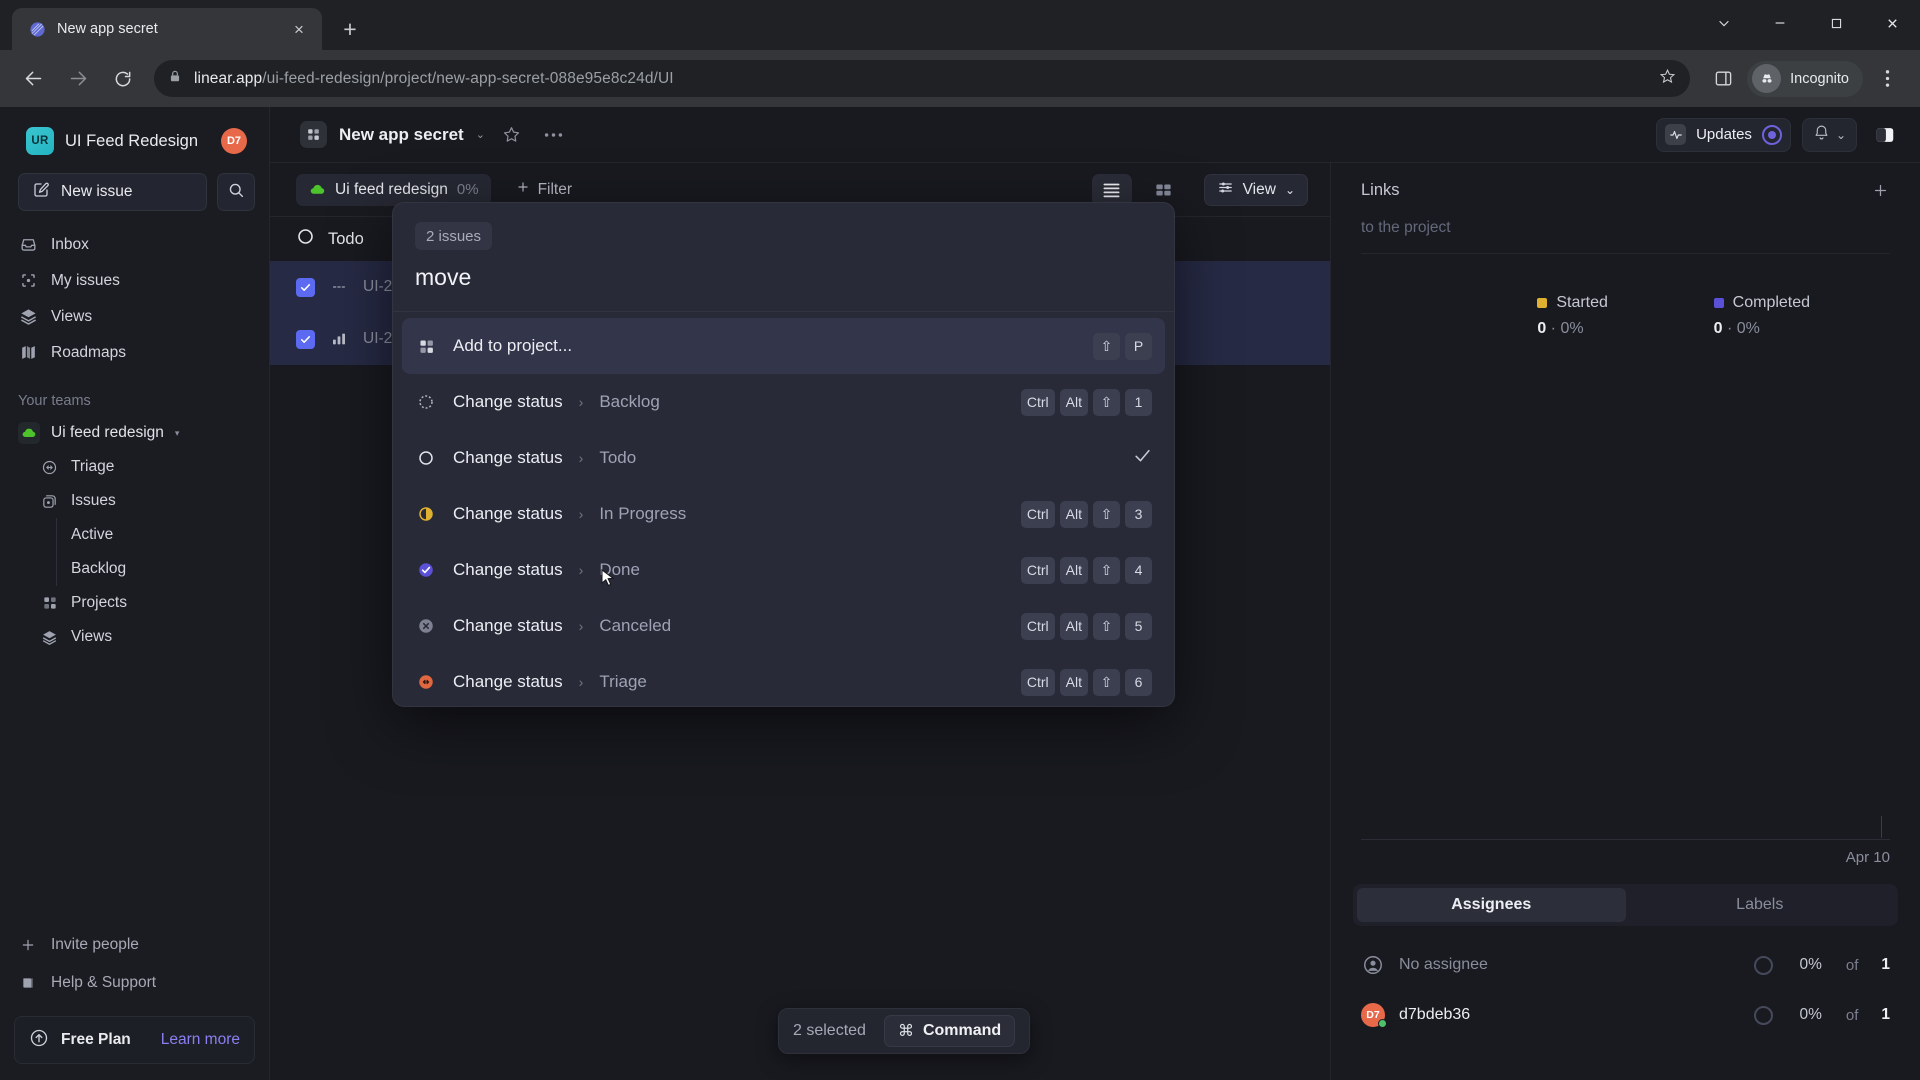 The image size is (1920, 1080). Describe the element at coordinates (317, 190) in the screenshot. I see `cloud-icon` at that location.